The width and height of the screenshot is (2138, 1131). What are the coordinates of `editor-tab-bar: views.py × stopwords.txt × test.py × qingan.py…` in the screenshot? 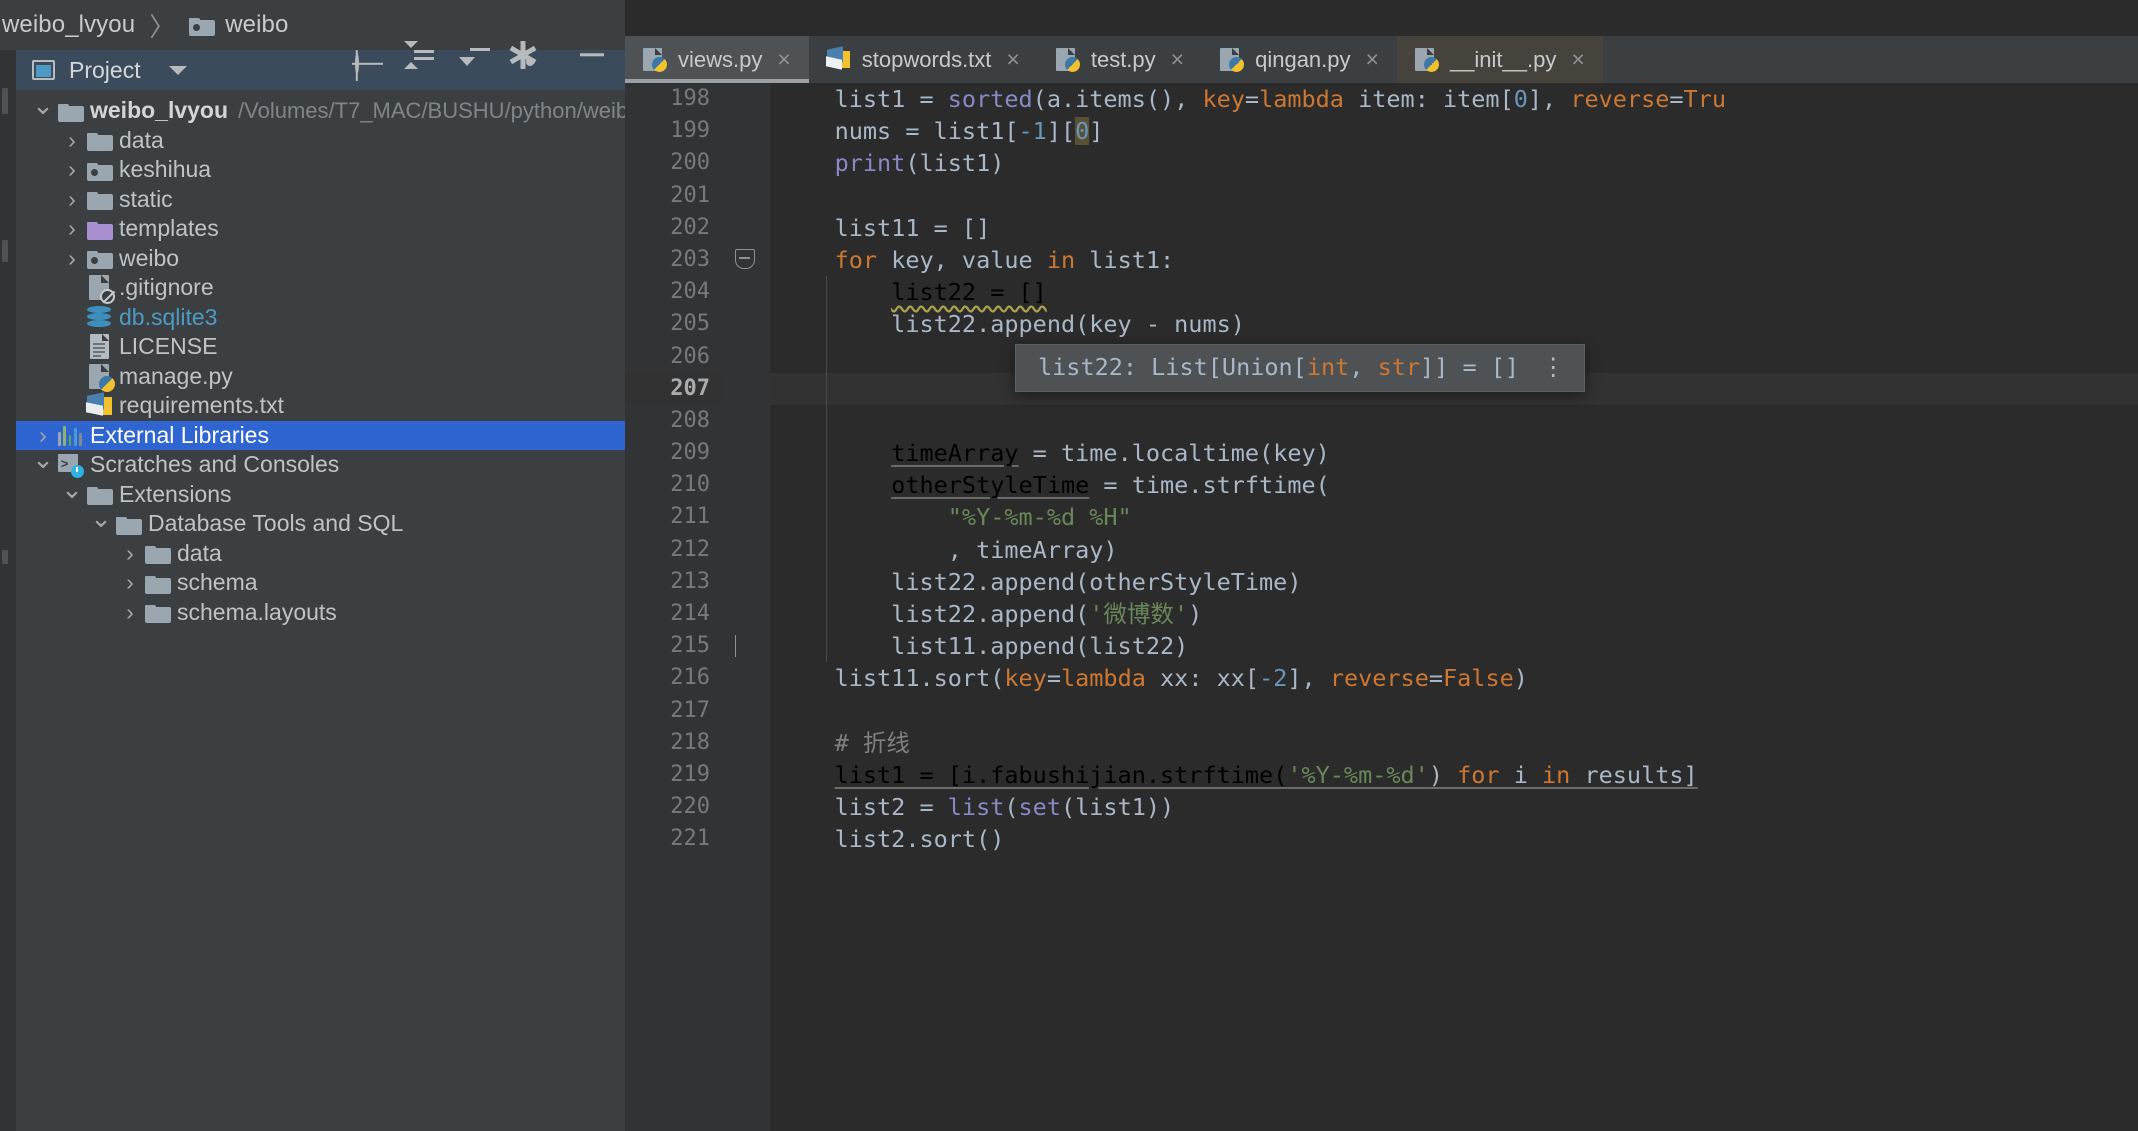 It's located at (1381, 59).